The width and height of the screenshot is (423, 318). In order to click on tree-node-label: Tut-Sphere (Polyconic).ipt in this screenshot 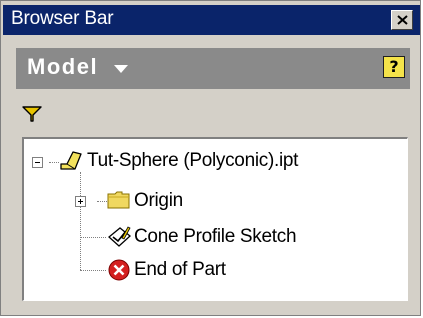, I will do `click(193, 160)`.